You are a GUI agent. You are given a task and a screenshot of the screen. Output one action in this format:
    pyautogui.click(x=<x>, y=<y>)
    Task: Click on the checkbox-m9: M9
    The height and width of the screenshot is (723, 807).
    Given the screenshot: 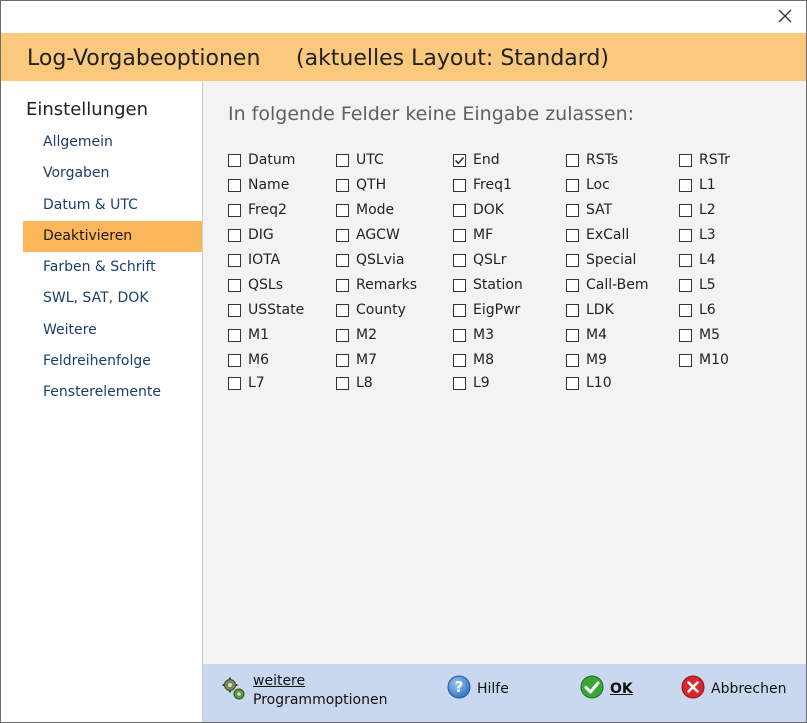 What is the action you would take?
    pyautogui.click(x=586, y=360)
    